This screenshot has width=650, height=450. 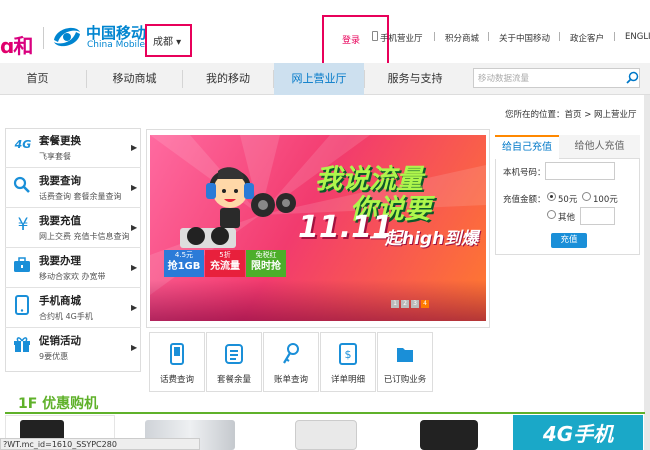 I want to click on promo-4g-phone: 4G手机, so click(x=578, y=432).